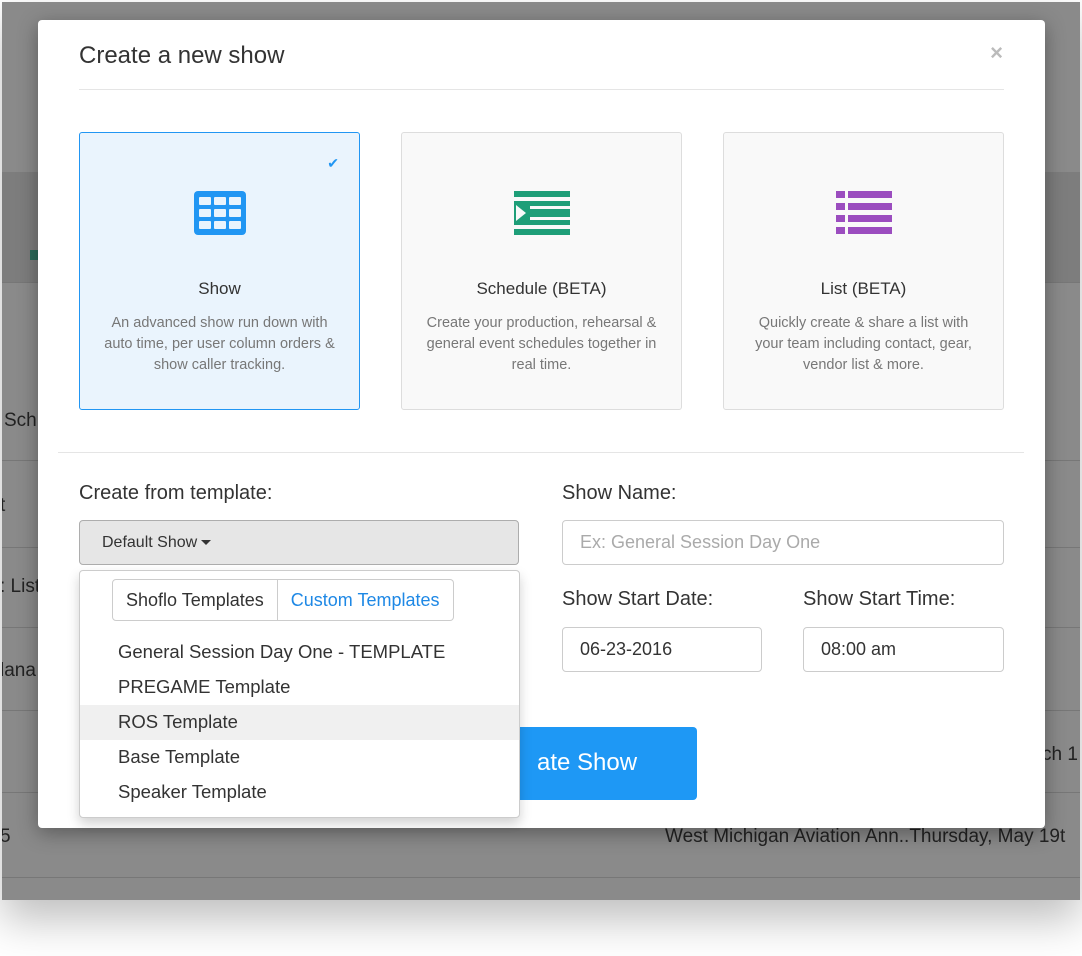  Describe the element at coordinates (4, 505) in the screenshot. I see `background-row-text: t` at that location.